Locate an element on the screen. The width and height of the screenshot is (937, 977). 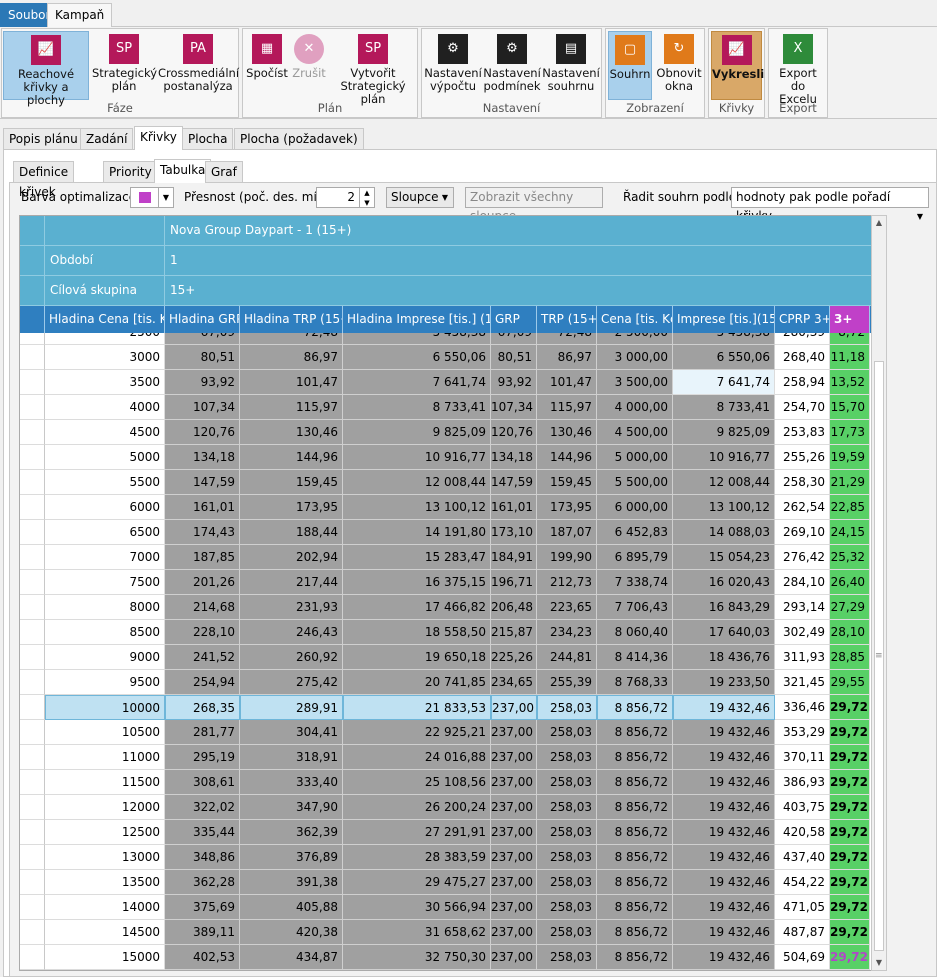
table-cell: 9 825,09 is located at coordinates (724, 432).